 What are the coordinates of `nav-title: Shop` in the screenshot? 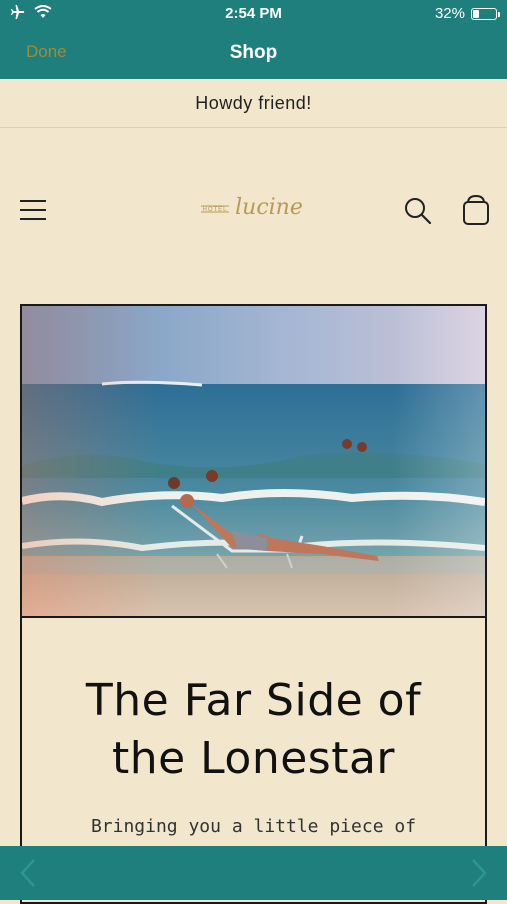 It's located at (253, 52).